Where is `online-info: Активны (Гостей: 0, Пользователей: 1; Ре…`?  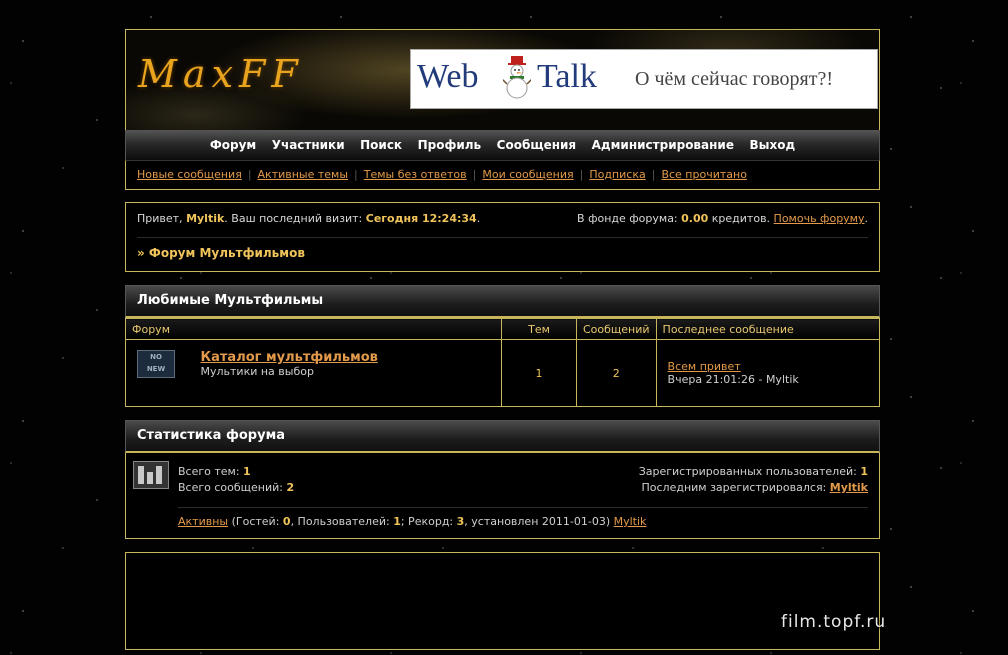 online-info: Активны (Гостей: 0, Пользователей: 1; Ре… is located at coordinates (412, 521).